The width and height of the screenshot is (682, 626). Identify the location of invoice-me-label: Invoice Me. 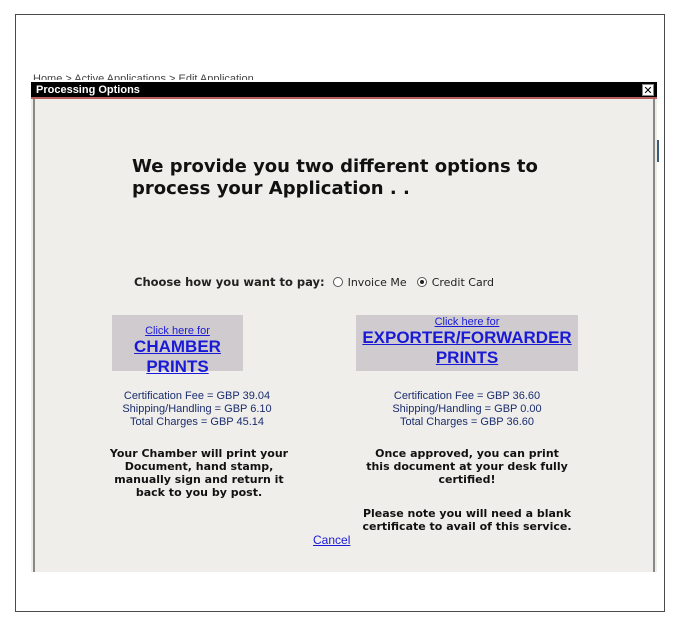
(377, 282).